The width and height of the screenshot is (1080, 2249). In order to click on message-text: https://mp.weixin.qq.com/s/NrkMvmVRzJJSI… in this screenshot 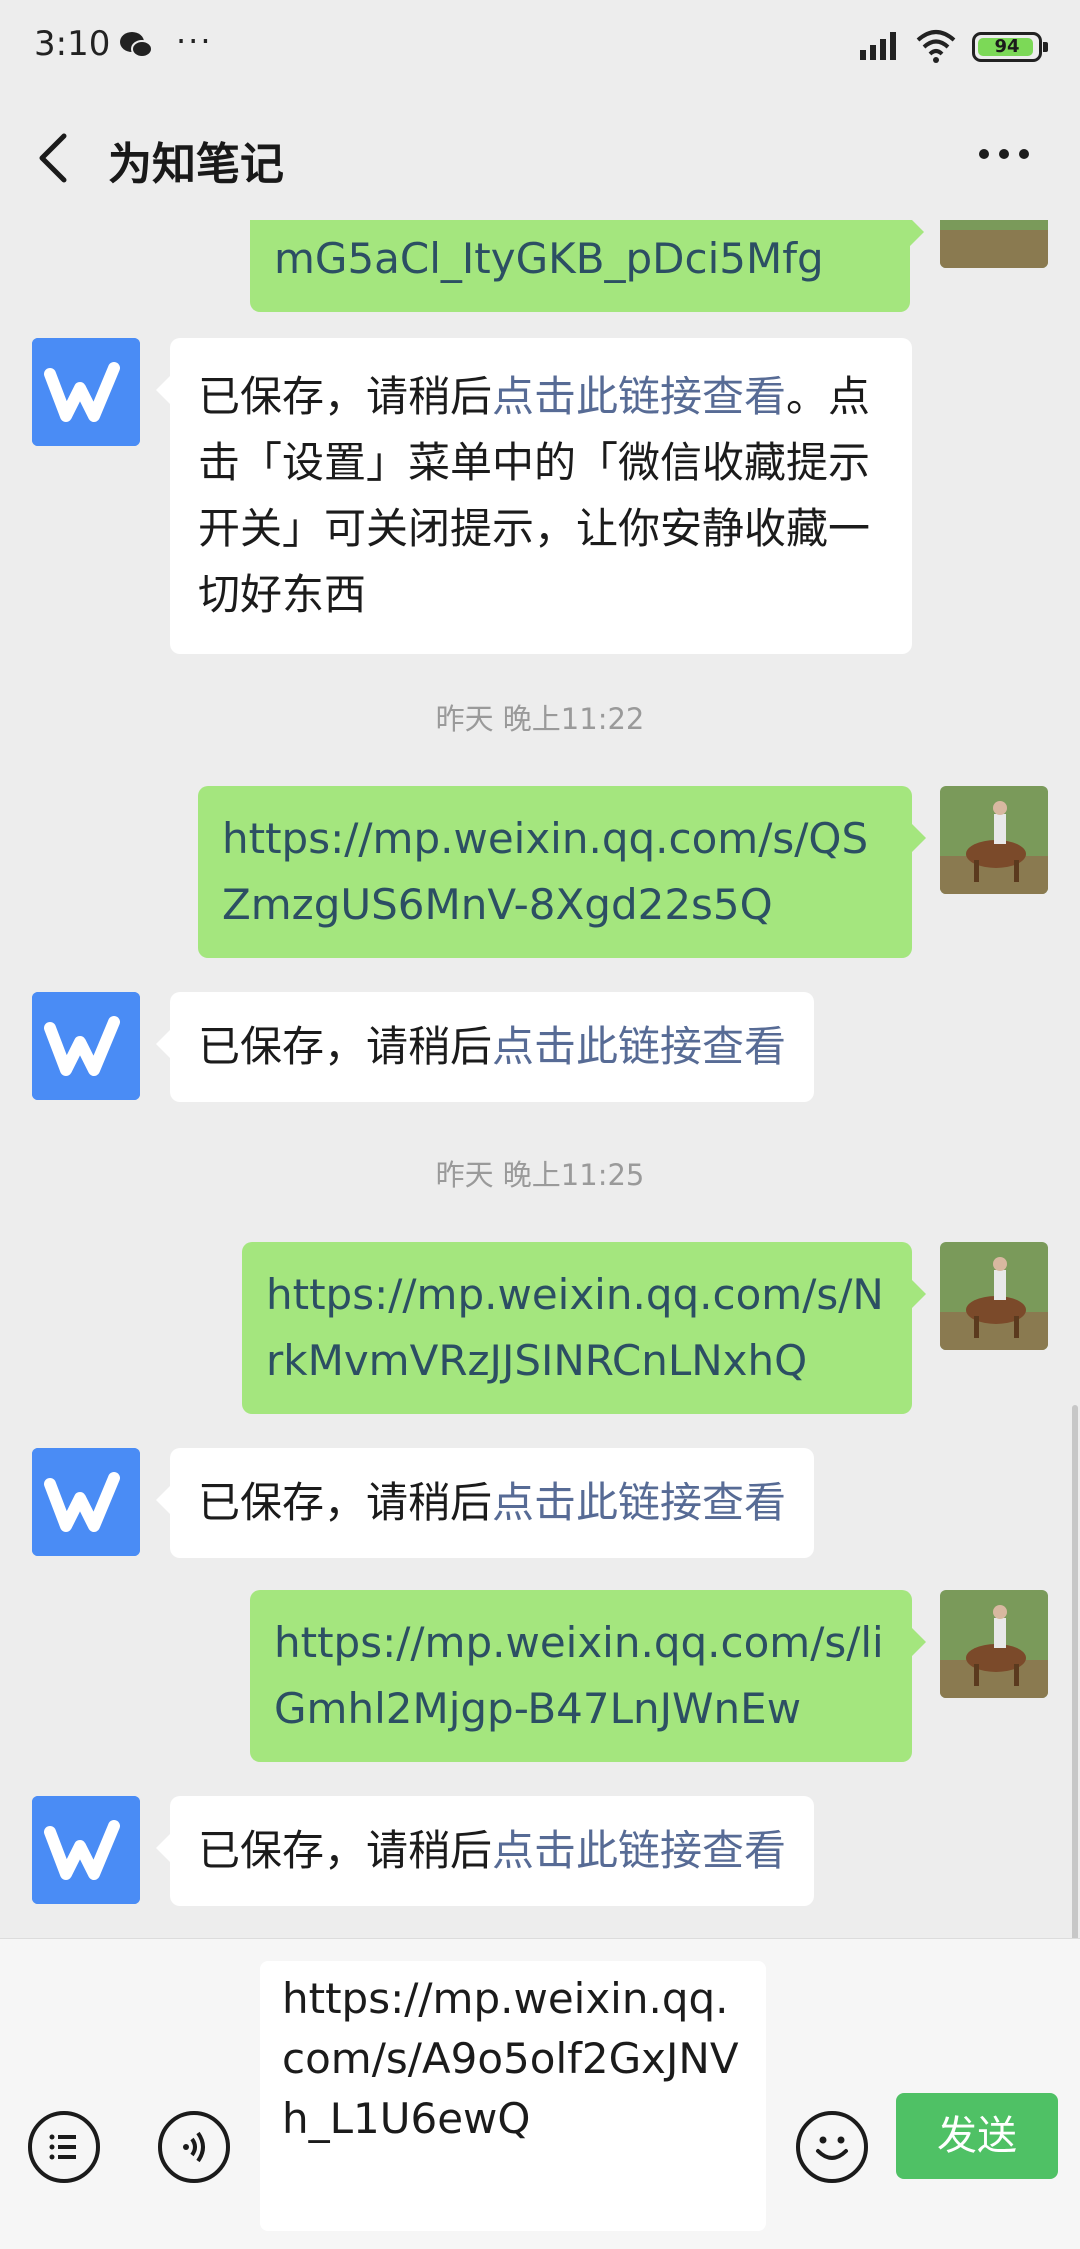, I will do `click(575, 1327)`.